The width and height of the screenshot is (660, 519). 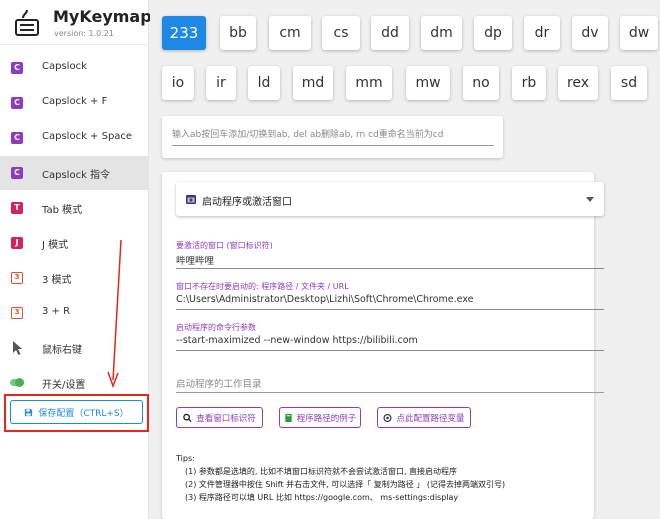 I want to click on key-chip: ld, so click(x=264, y=83).